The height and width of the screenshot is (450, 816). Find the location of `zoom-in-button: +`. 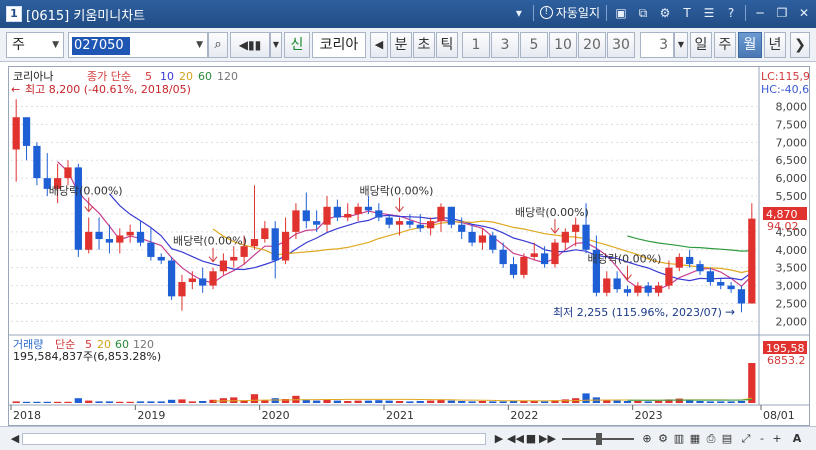

zoom-in-button: + is located at coordinates (777, 439).